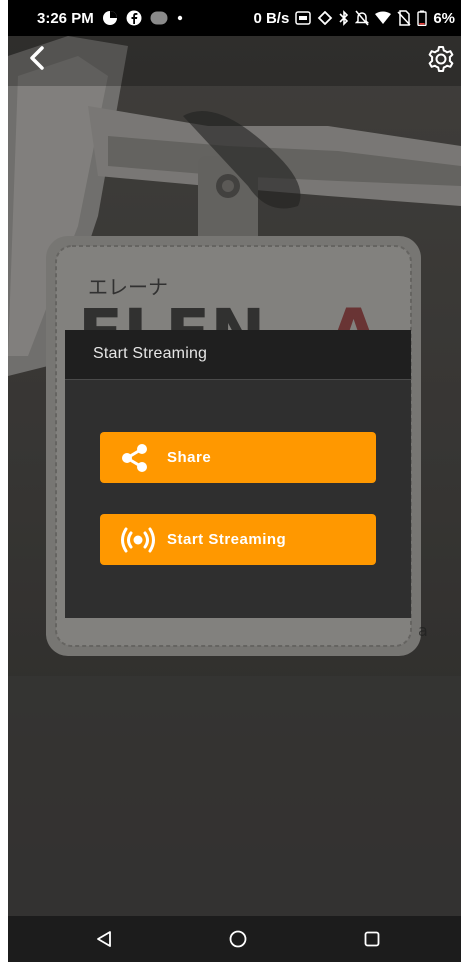 The image size is (461, 962). Describe the element at coordinates (303, 18) in the screenshot. I see `ar-icon` at that location.